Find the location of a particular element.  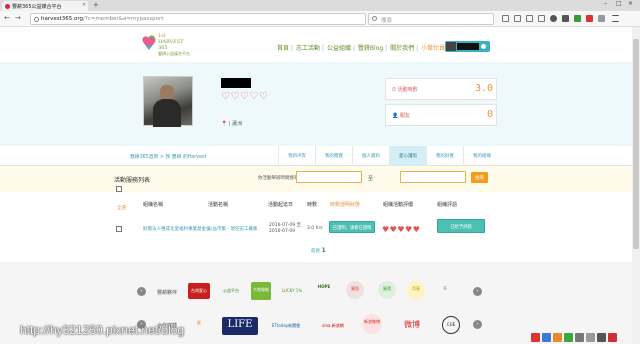

sponsors-label: 豐耕夥伴 is located at coordinates (167, 293).